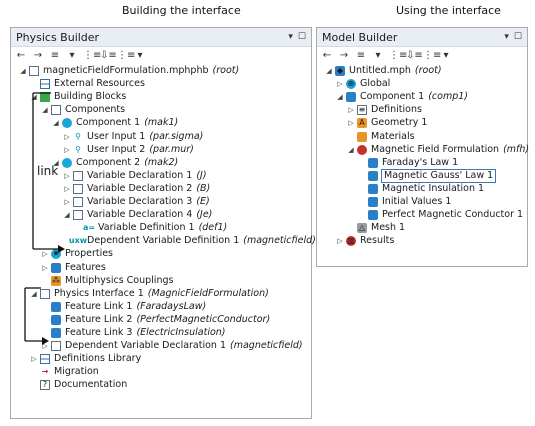 This screenshot has height=426, width=535. I want to click on tree-item: ▷ ▥ Results, so click(365, 241).